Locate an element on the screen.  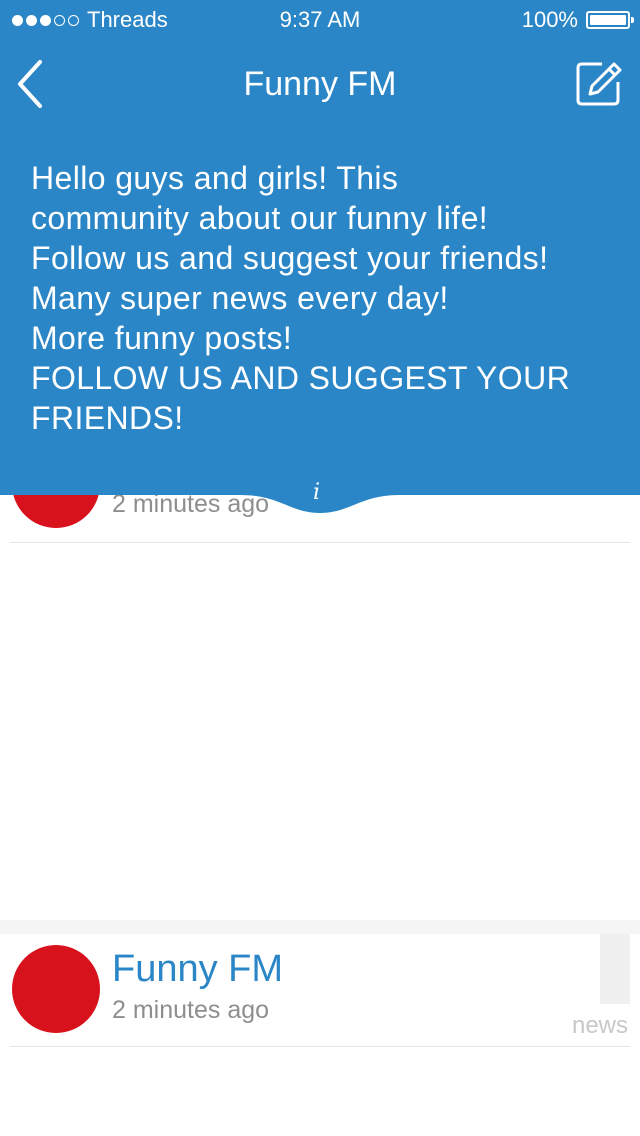
battery-icon is located at coordinates (610, 20).